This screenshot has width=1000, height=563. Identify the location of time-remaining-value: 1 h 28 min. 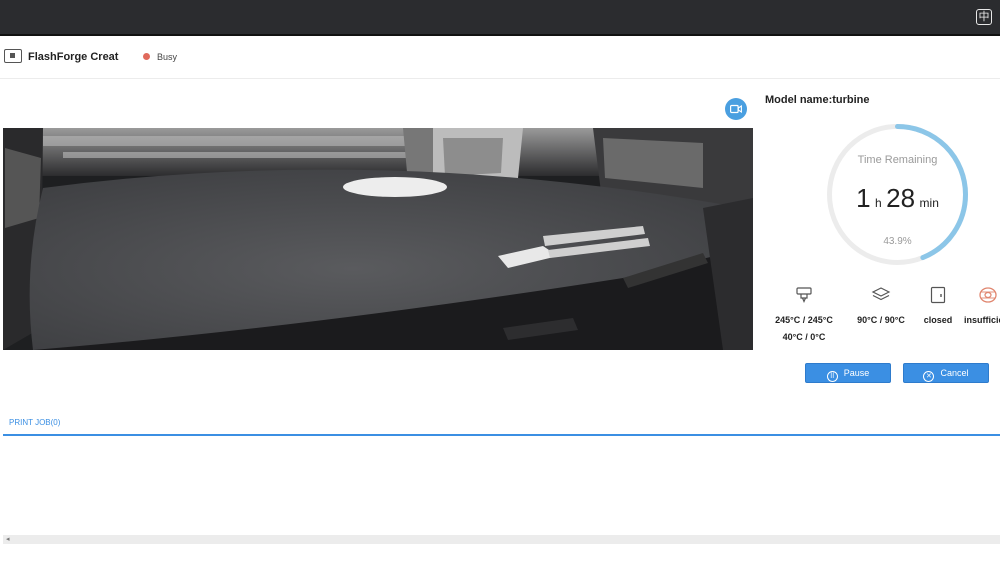
(897, 198).